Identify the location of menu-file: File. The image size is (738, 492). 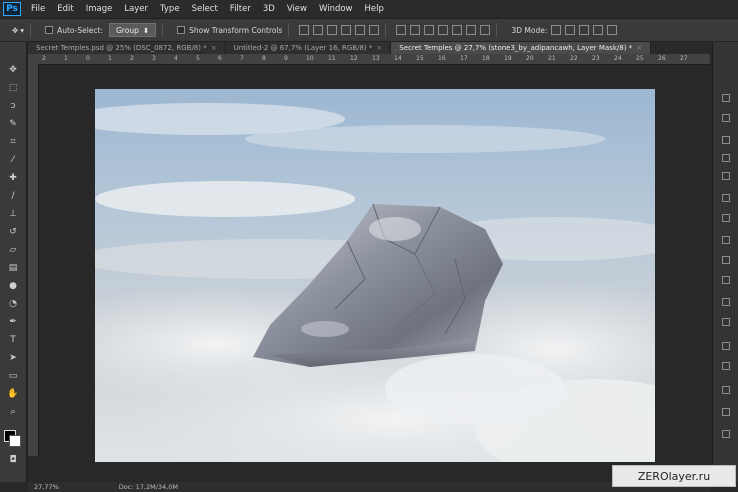
(38, 9).